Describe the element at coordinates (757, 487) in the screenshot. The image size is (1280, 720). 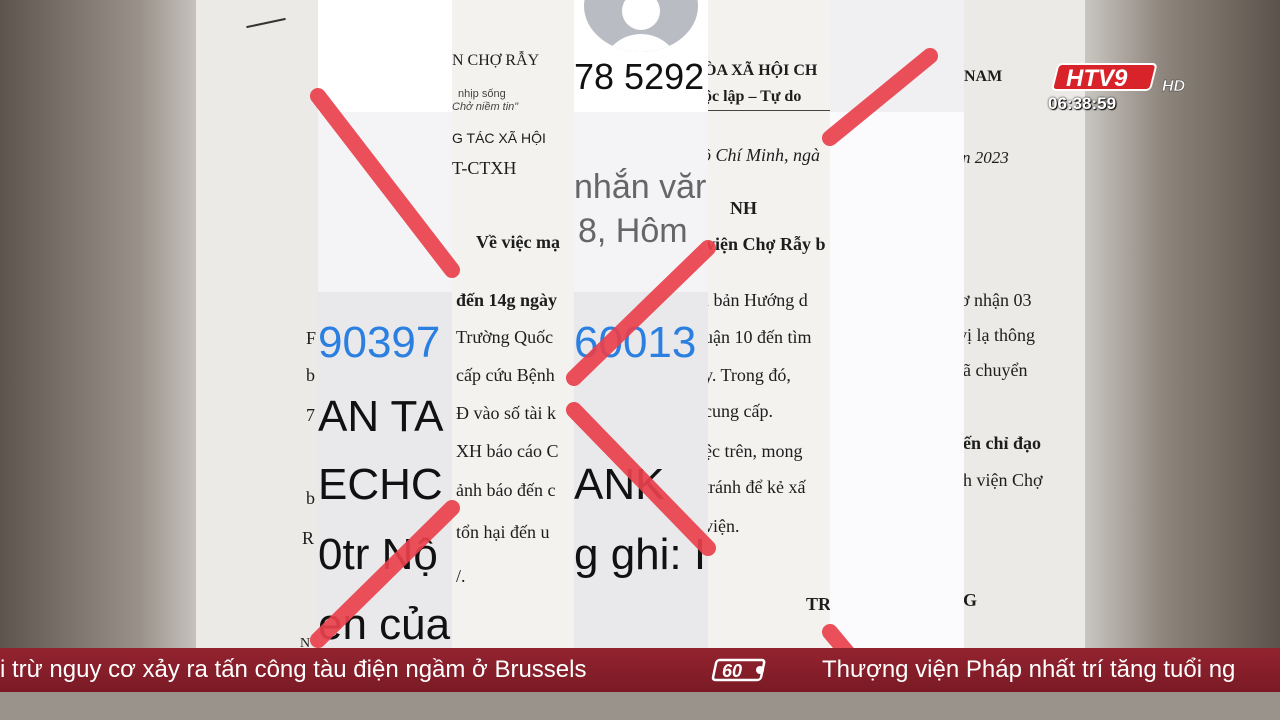
I see `doc-line: tránh để kẻ xấ` at that location.